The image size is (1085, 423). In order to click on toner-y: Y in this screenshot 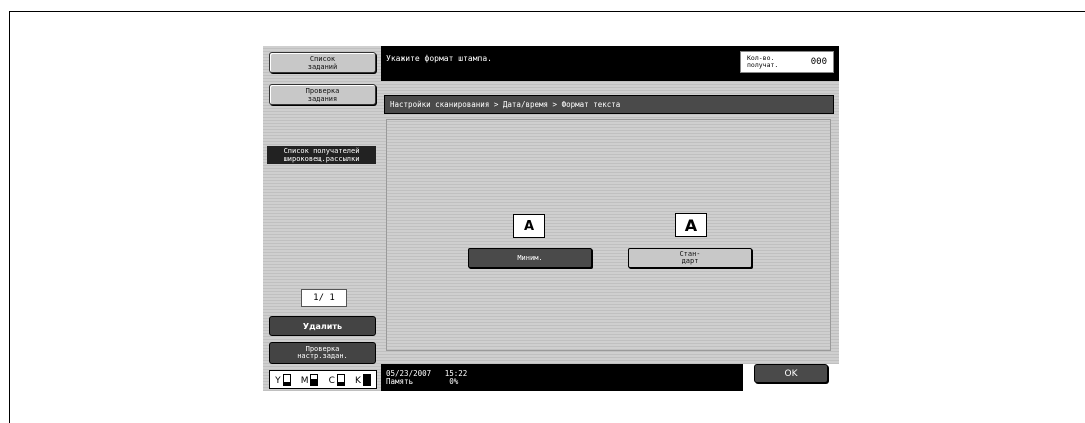, I will do `click(283, 379)`.